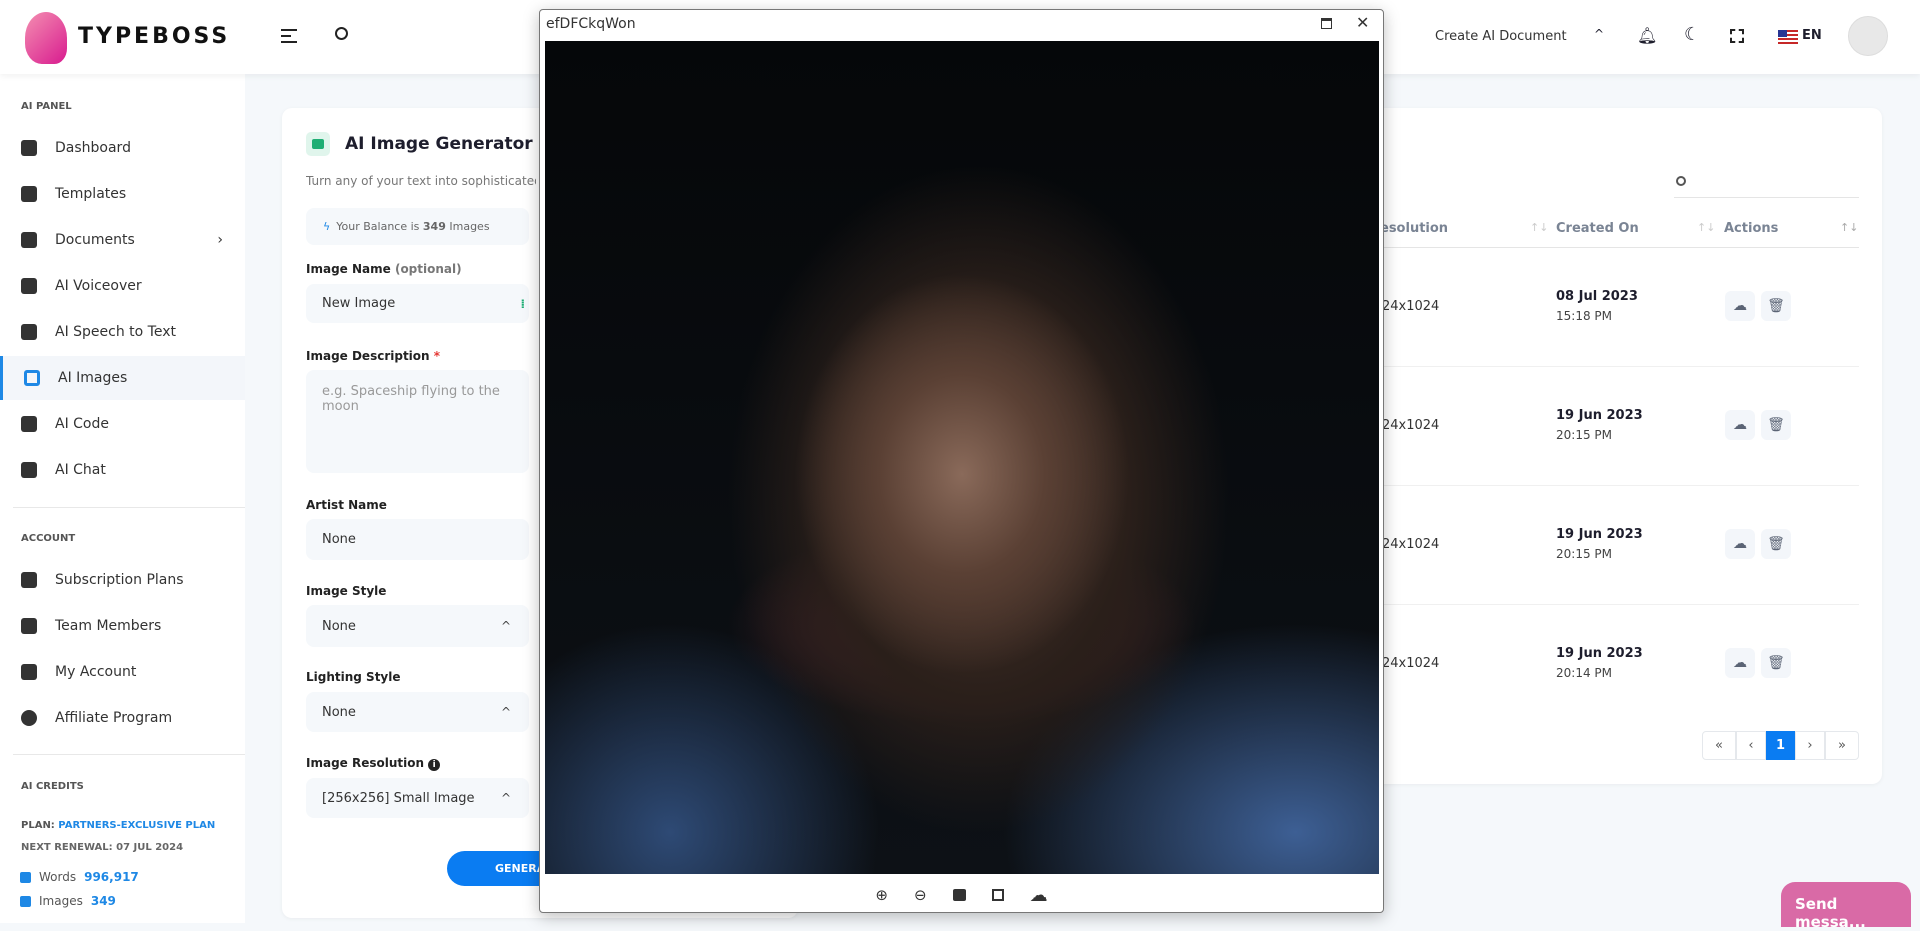  I want to click on fit-screen-icon, so click(997, 895).